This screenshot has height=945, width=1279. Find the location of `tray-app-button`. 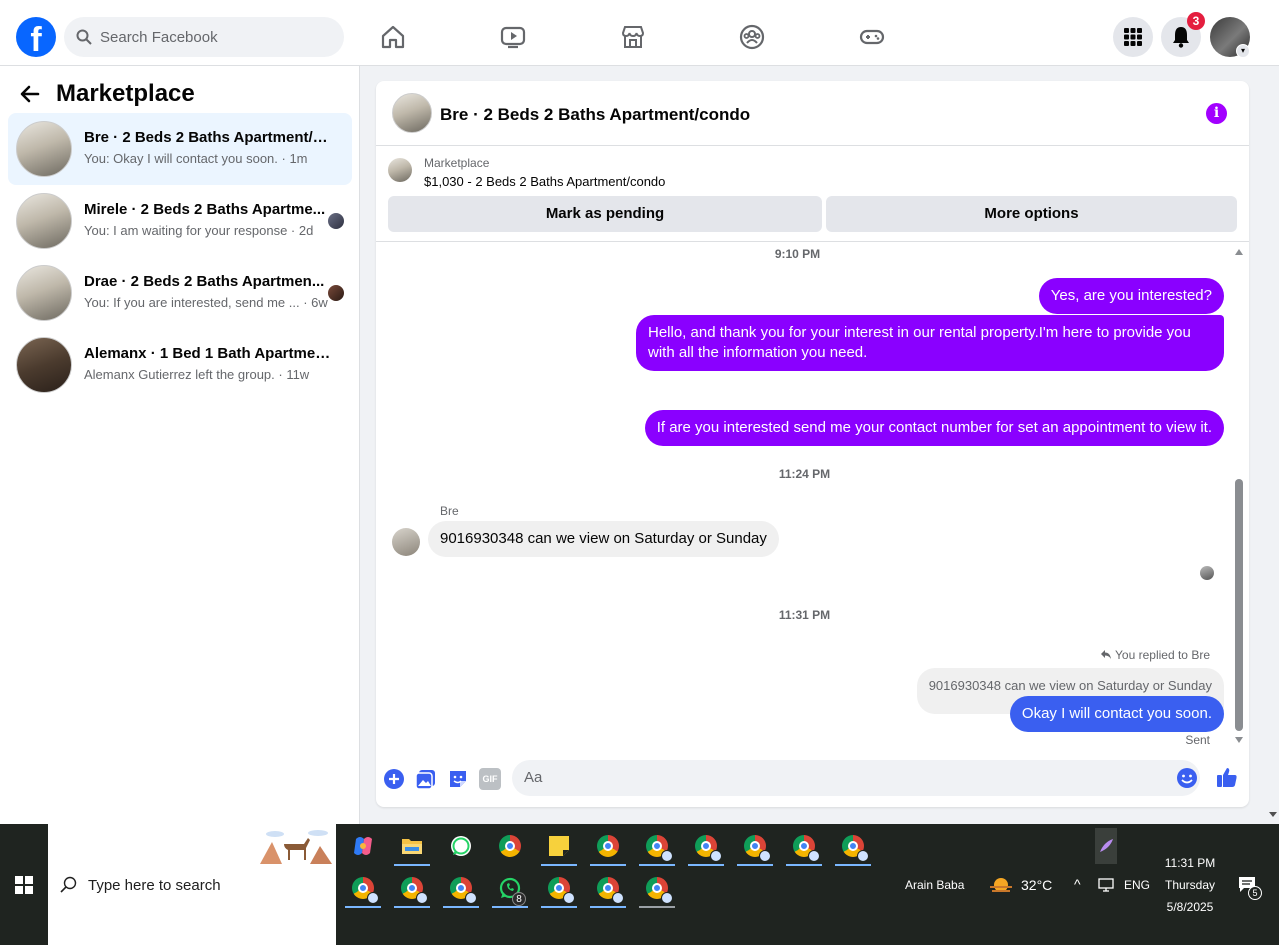

tray-app-button is located at coordinates (1106, 846).